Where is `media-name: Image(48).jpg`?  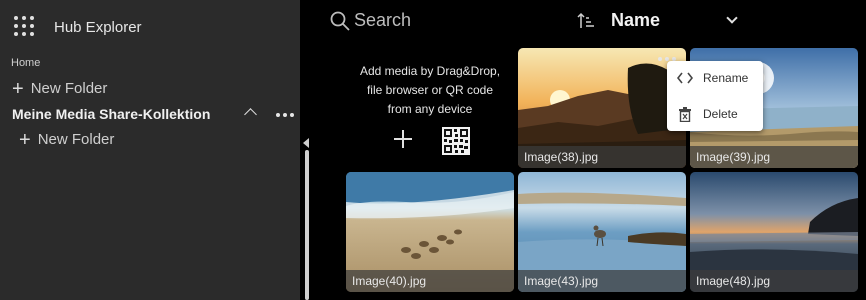 media-name: Image(48).jpg is located at coordinates (774, 281).